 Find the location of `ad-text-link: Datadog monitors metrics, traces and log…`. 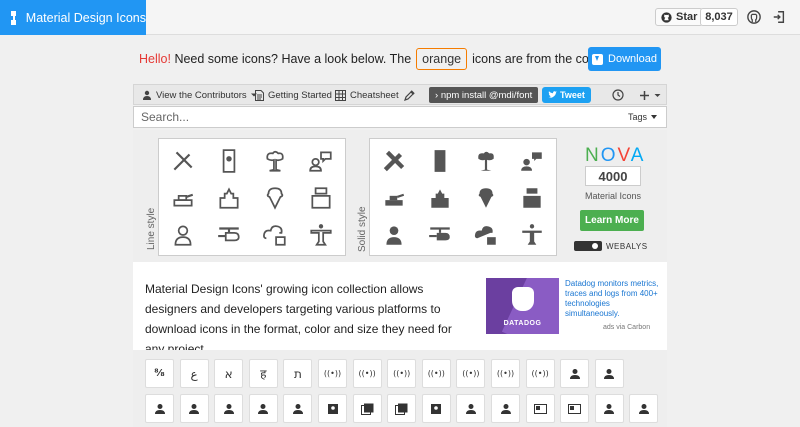

ad-text-link: Datadog monitors metrics, traces and log… is located at coordinates (614, 299).